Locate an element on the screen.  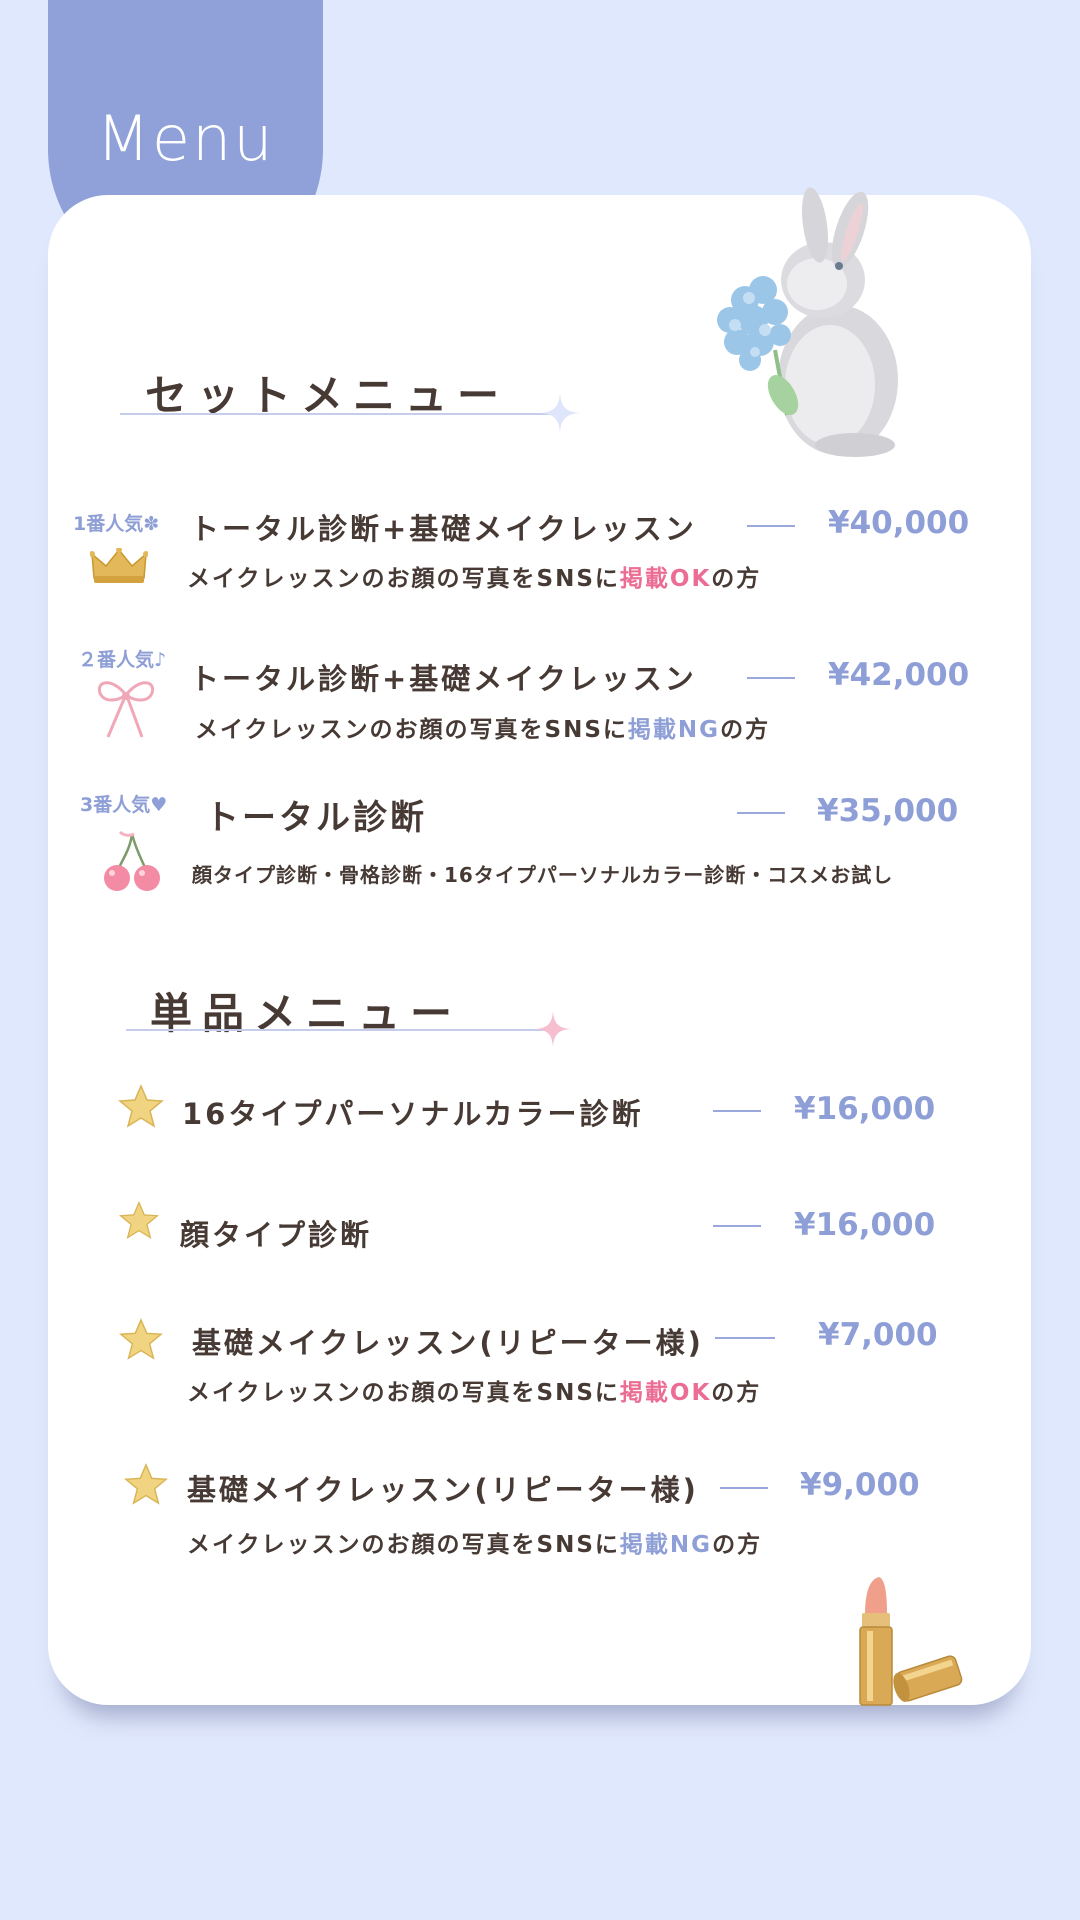
rabbit-hydrangea-illustration is located at coordinates (807, 322).